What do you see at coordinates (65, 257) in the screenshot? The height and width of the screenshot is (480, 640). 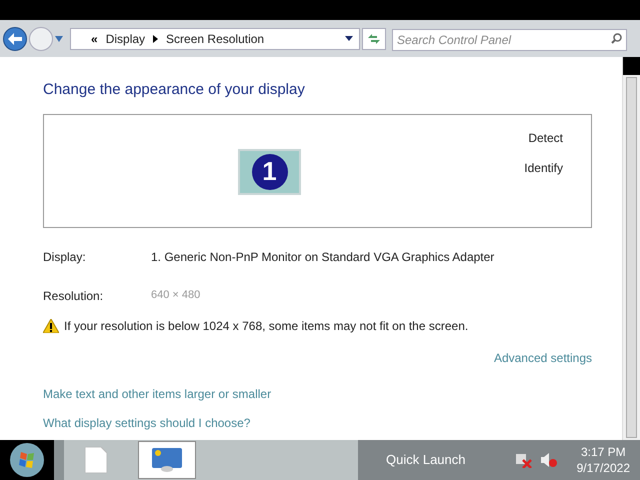 I see `field-label: Display:` at bounding box center [65, 257].